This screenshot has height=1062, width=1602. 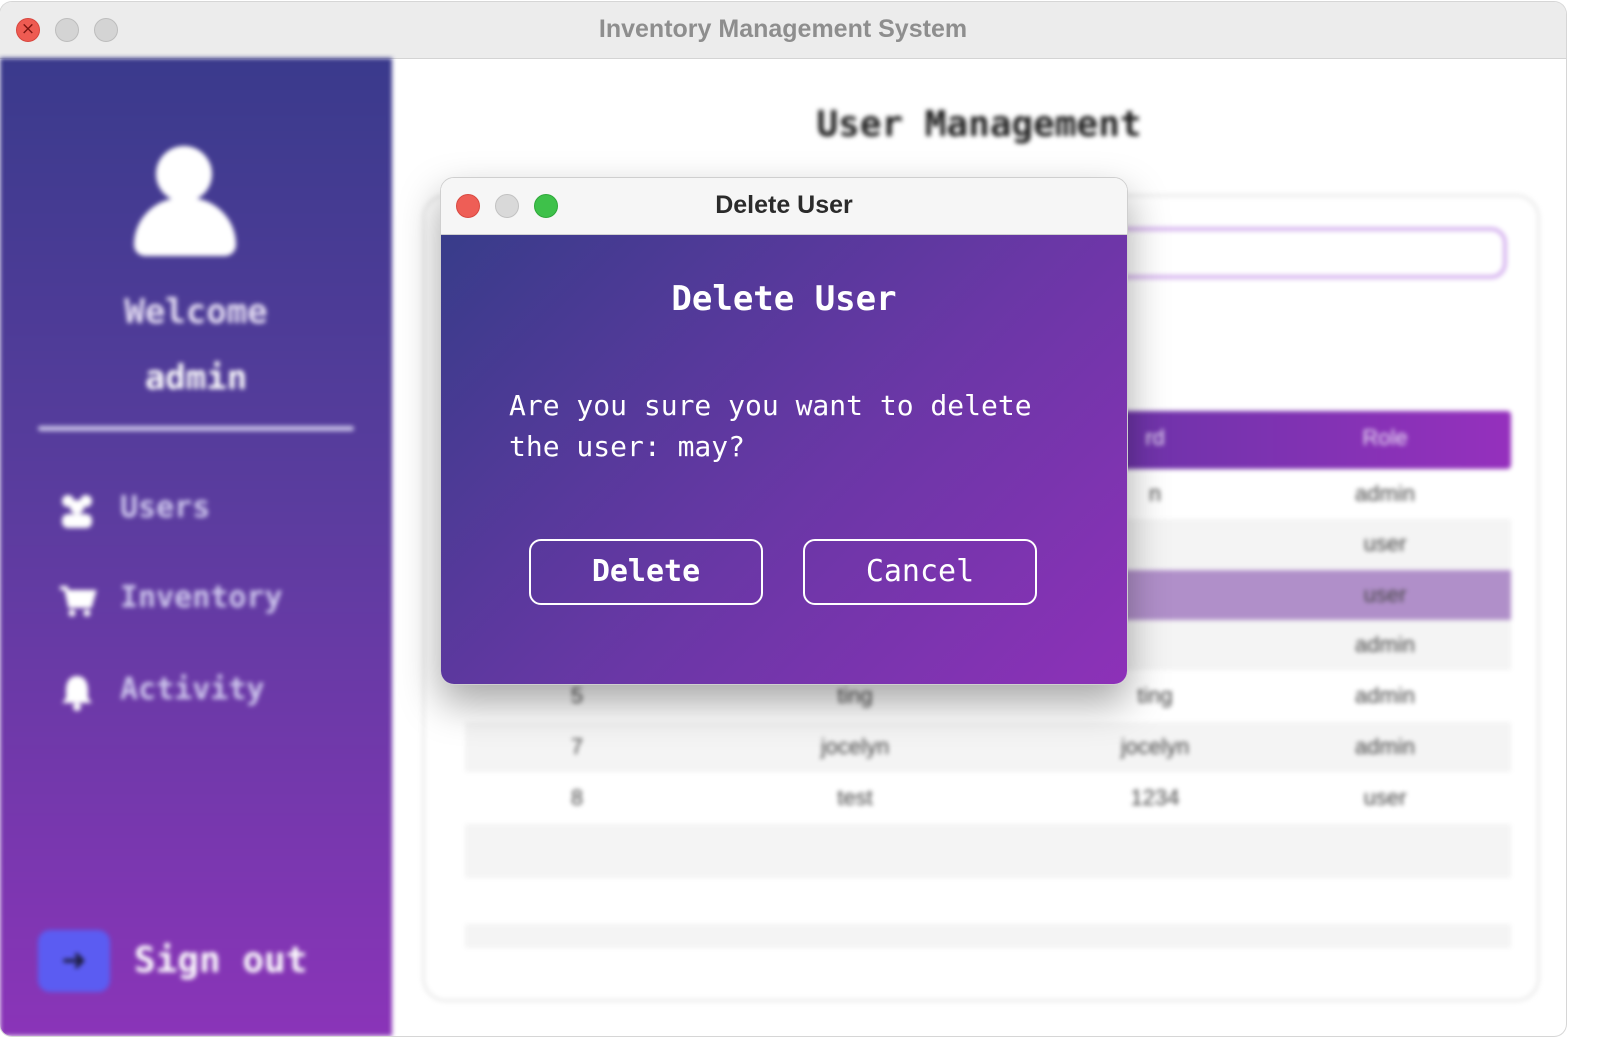 I want to click on sign-out-button: ➜ Sign out, so click(x=188, y=963).